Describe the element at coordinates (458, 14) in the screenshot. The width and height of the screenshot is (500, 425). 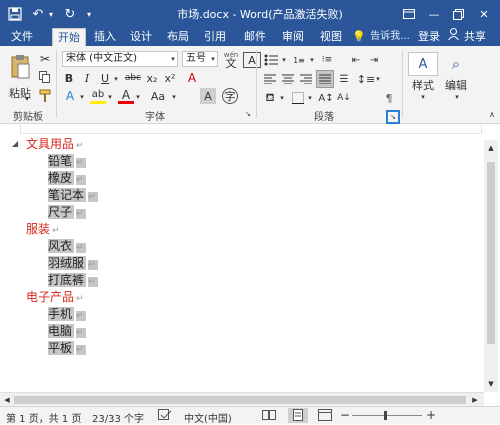
I see `restore-button` at that location.